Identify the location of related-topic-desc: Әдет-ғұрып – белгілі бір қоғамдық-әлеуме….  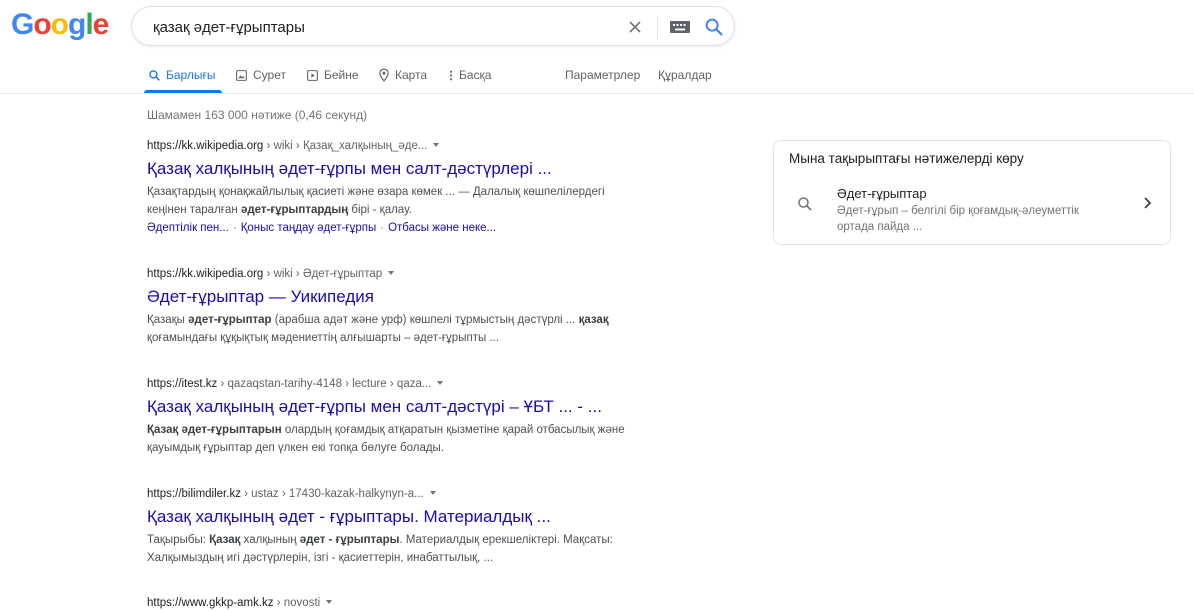
(958, 219).